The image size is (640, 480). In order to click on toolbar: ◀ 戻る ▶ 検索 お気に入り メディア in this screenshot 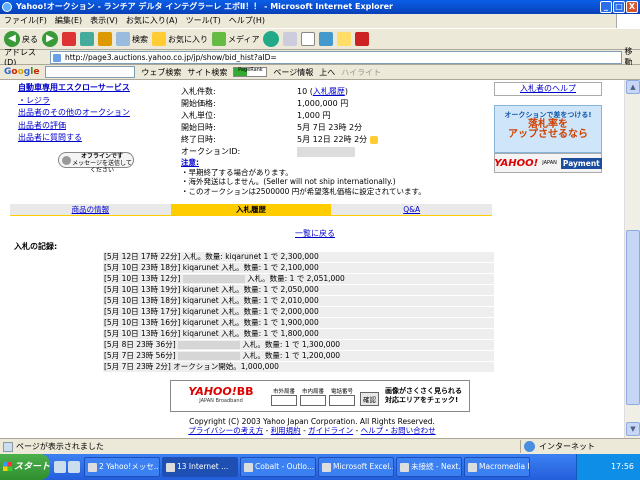, I will do `click(320, 39)`.